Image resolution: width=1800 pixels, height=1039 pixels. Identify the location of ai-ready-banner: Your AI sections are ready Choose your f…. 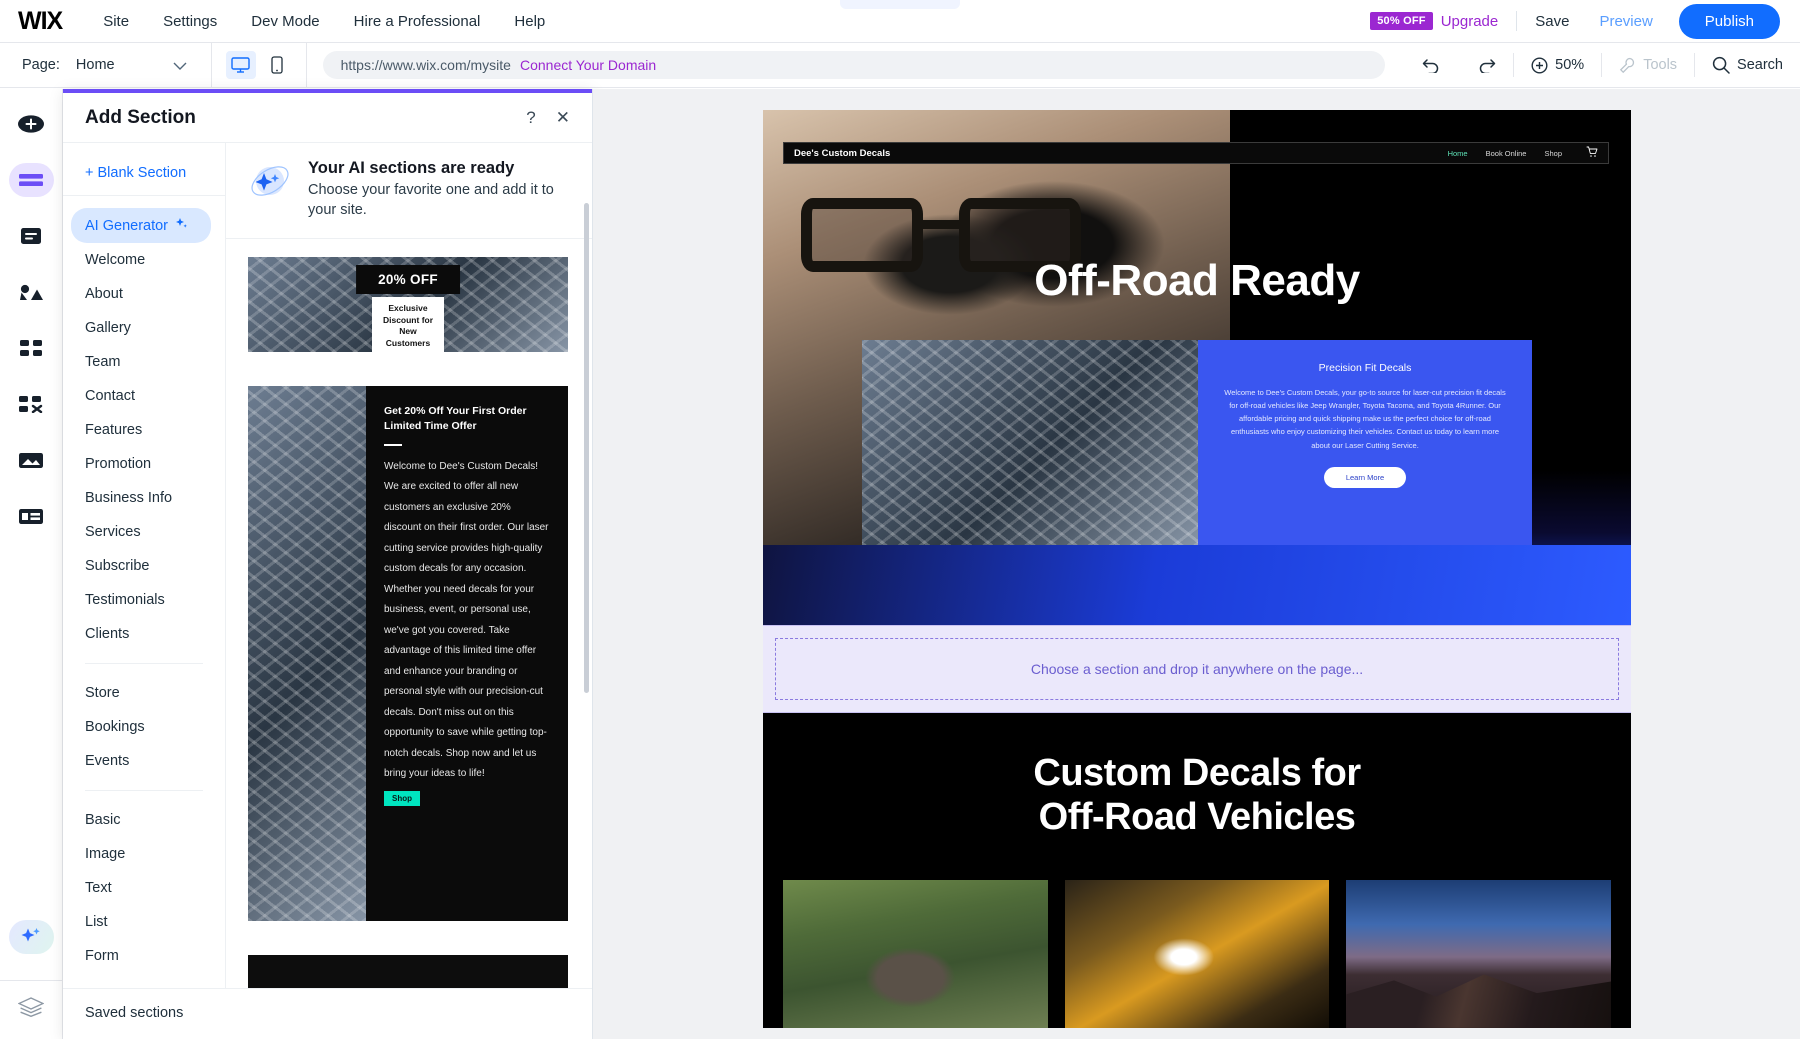
(409, 191).